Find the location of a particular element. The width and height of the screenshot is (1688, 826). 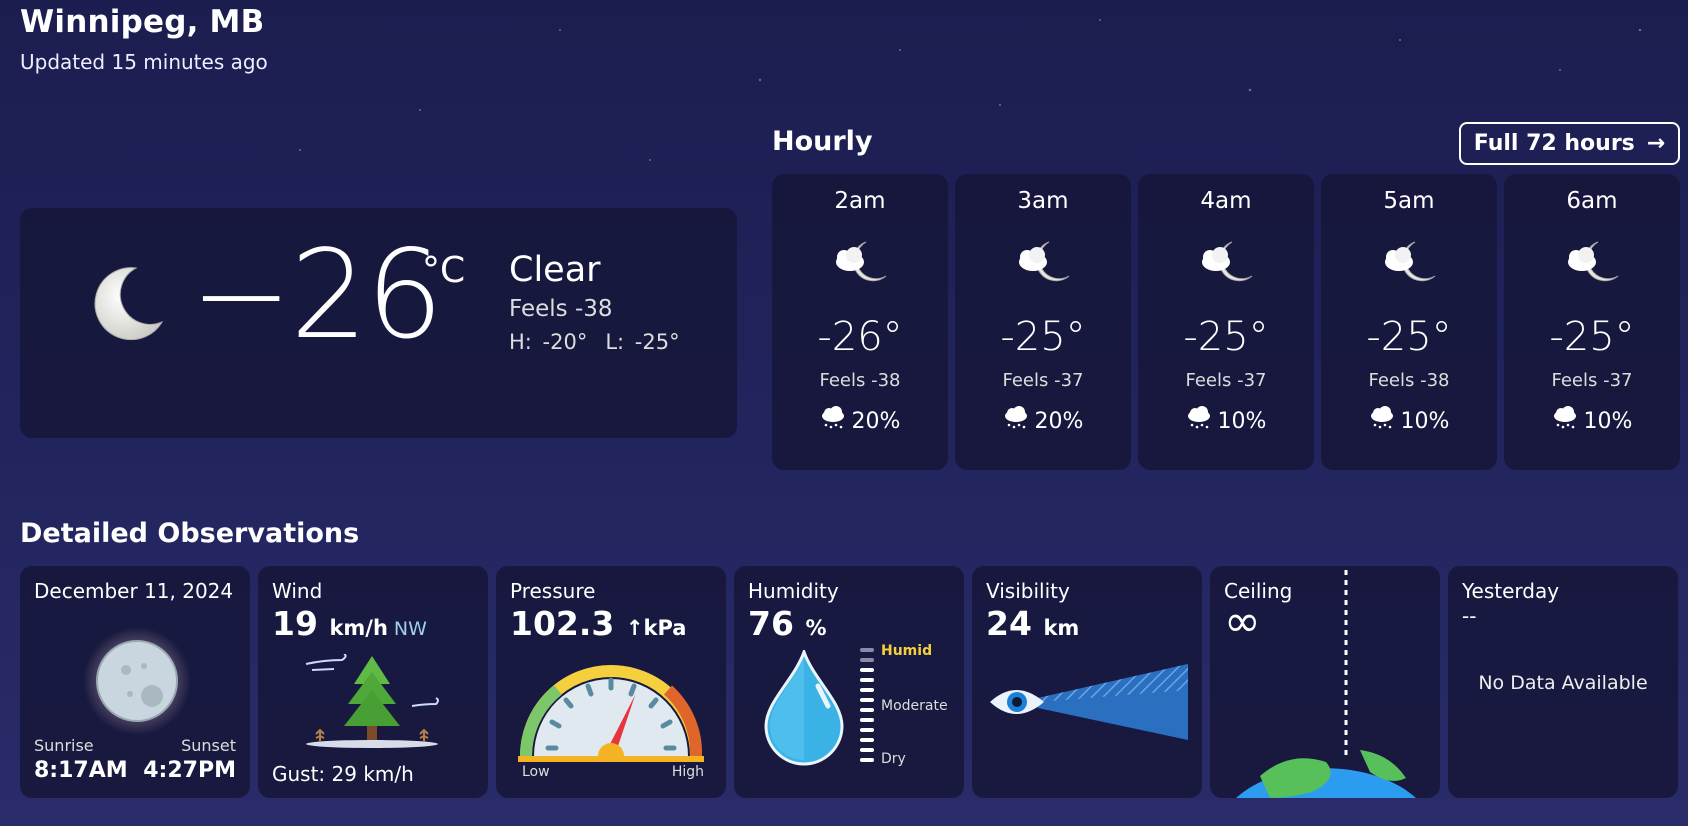

wind-card: Wind 19 km/h NW Gust: 29 km/h is located at coordinates (373, 682).